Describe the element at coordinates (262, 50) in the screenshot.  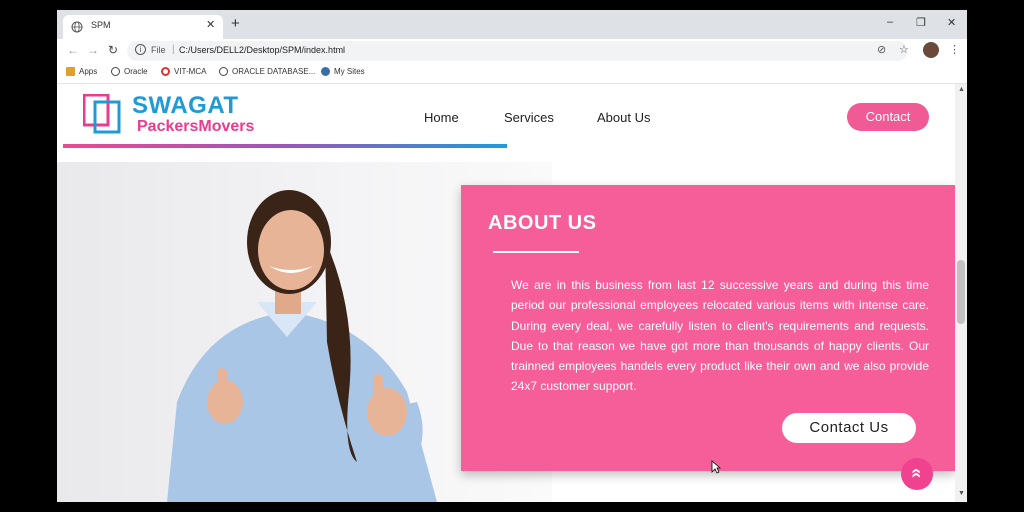
I see `url-text: C:/Users/DELL2/Desktop/SPM/index.html` at that location.